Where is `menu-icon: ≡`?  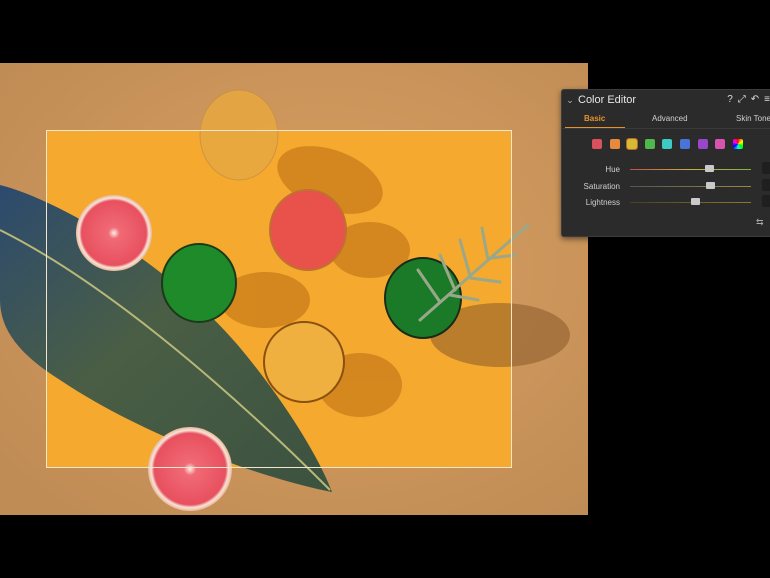 menu-icon: ≡ is located at coordinates (767, 99).